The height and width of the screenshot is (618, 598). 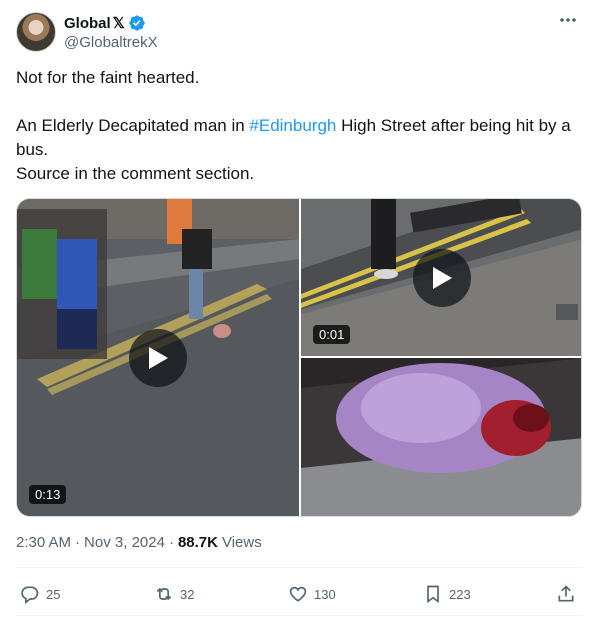 I want to click on tweet-date: Nov 3, 2024, so click(x=124, y=542).